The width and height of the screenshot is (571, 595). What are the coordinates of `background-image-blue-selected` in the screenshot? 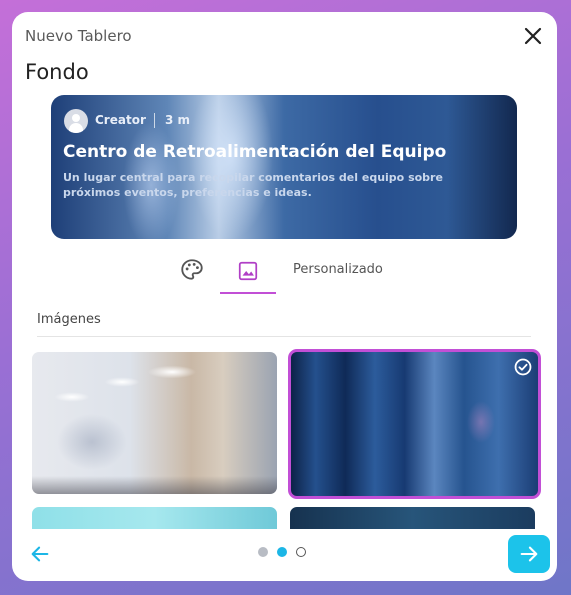 It's located at (414, 424).